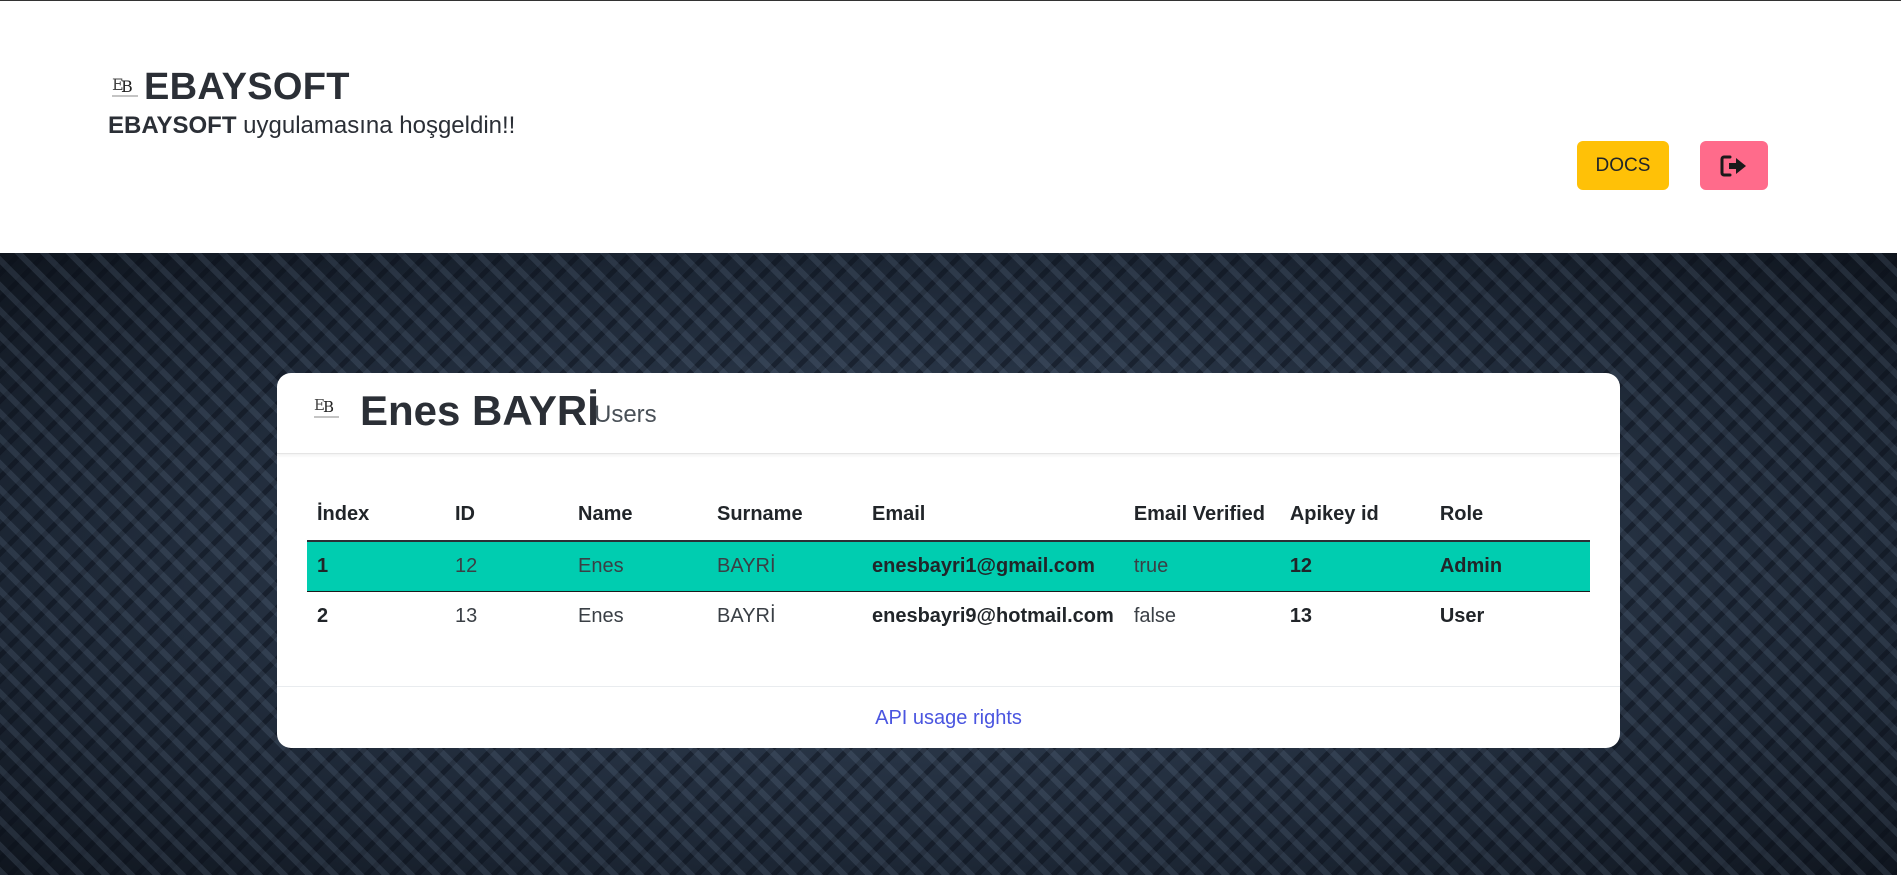 The image size is (1901, 875). Describe the element at coordinates (1899, 564) in the screenshot. I see `right-edge-strip` at that location.